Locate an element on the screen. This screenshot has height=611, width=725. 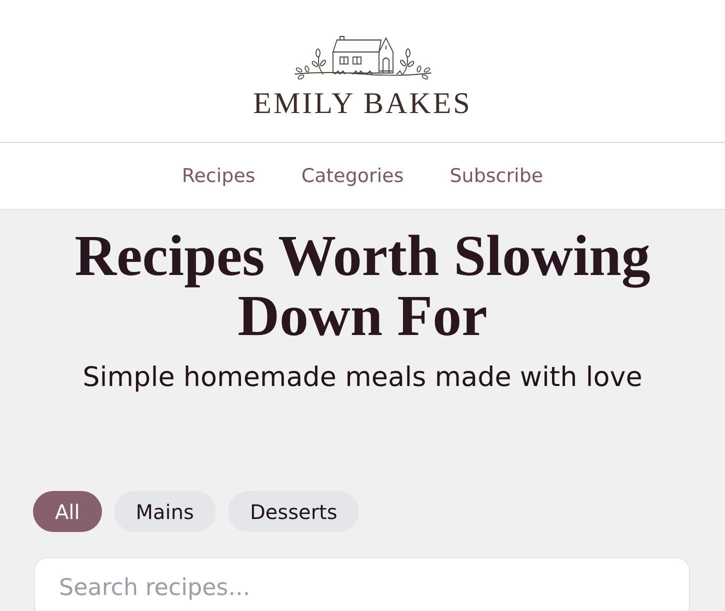
filter-pill: All is located at coordinates (67, 511).